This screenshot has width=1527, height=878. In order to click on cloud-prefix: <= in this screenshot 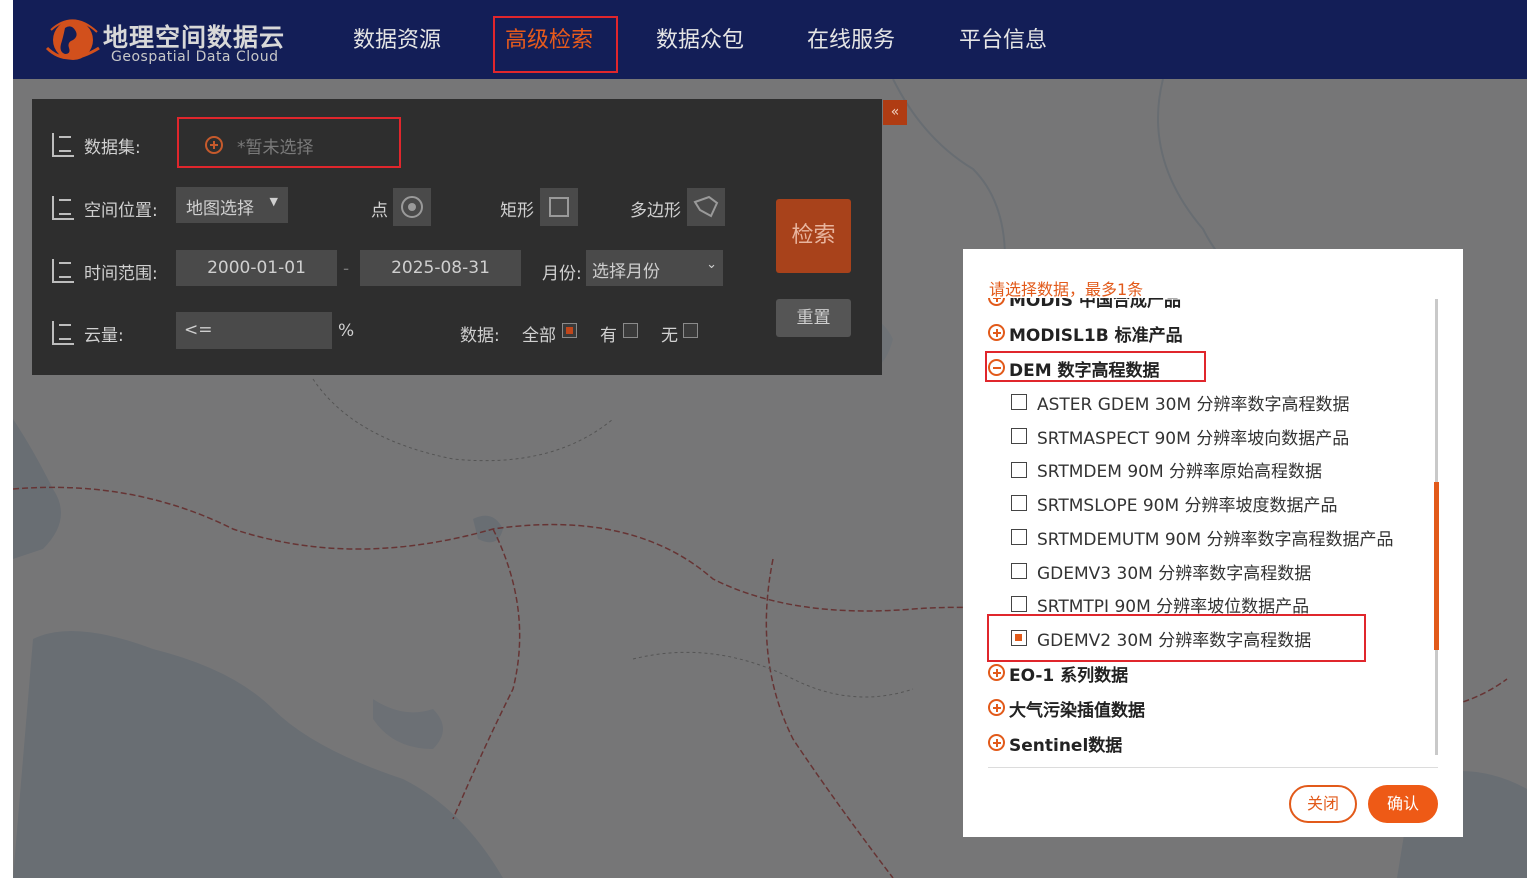, I will do `click(198, 330)`.